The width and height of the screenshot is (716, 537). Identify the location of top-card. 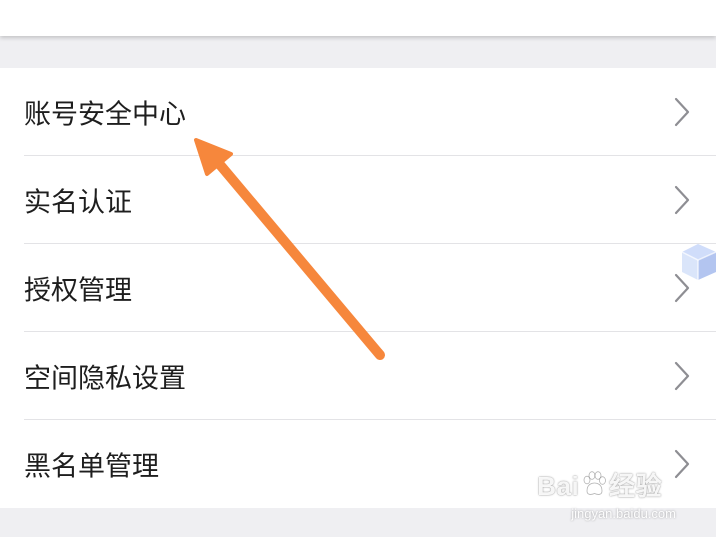
(358, 18).